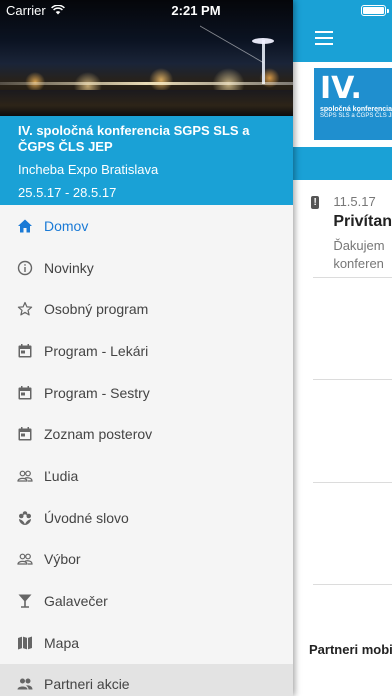  What do you see at coordinates (24, 225) in the screenshot?
I see `home-icon` at bounding box center [24, 225].